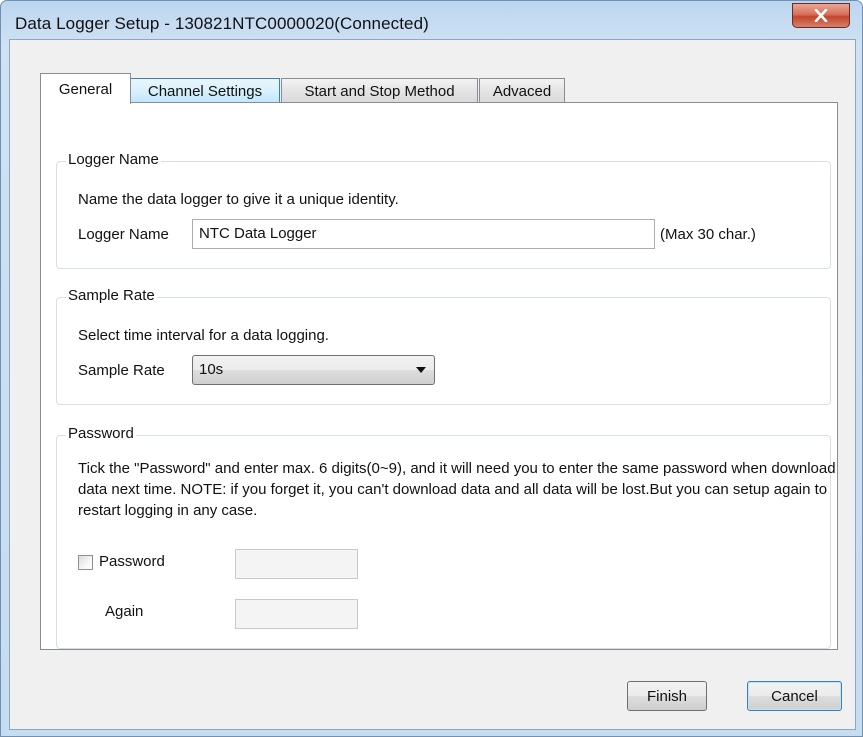 This screenshot has width=863, height=737. Describe the element at coordinates (708, 234) in the screenshot. I see `logger-name-hint: (Max 30 char.)` at that location.